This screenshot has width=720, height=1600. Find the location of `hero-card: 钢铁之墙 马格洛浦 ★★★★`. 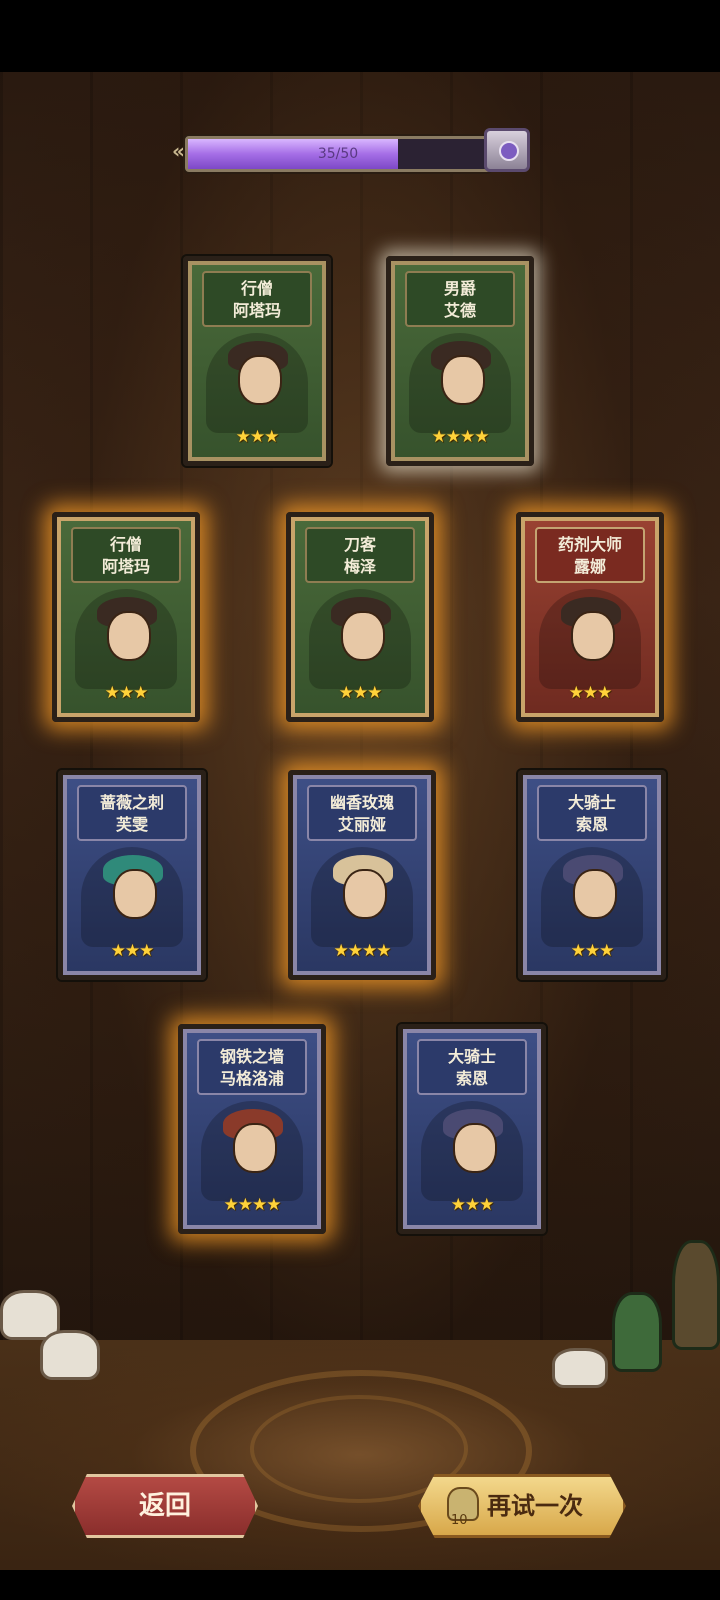

hero-card: 钢铁之墙 马格洛浦 ★★★★ is located at coordinates (252, 1129).